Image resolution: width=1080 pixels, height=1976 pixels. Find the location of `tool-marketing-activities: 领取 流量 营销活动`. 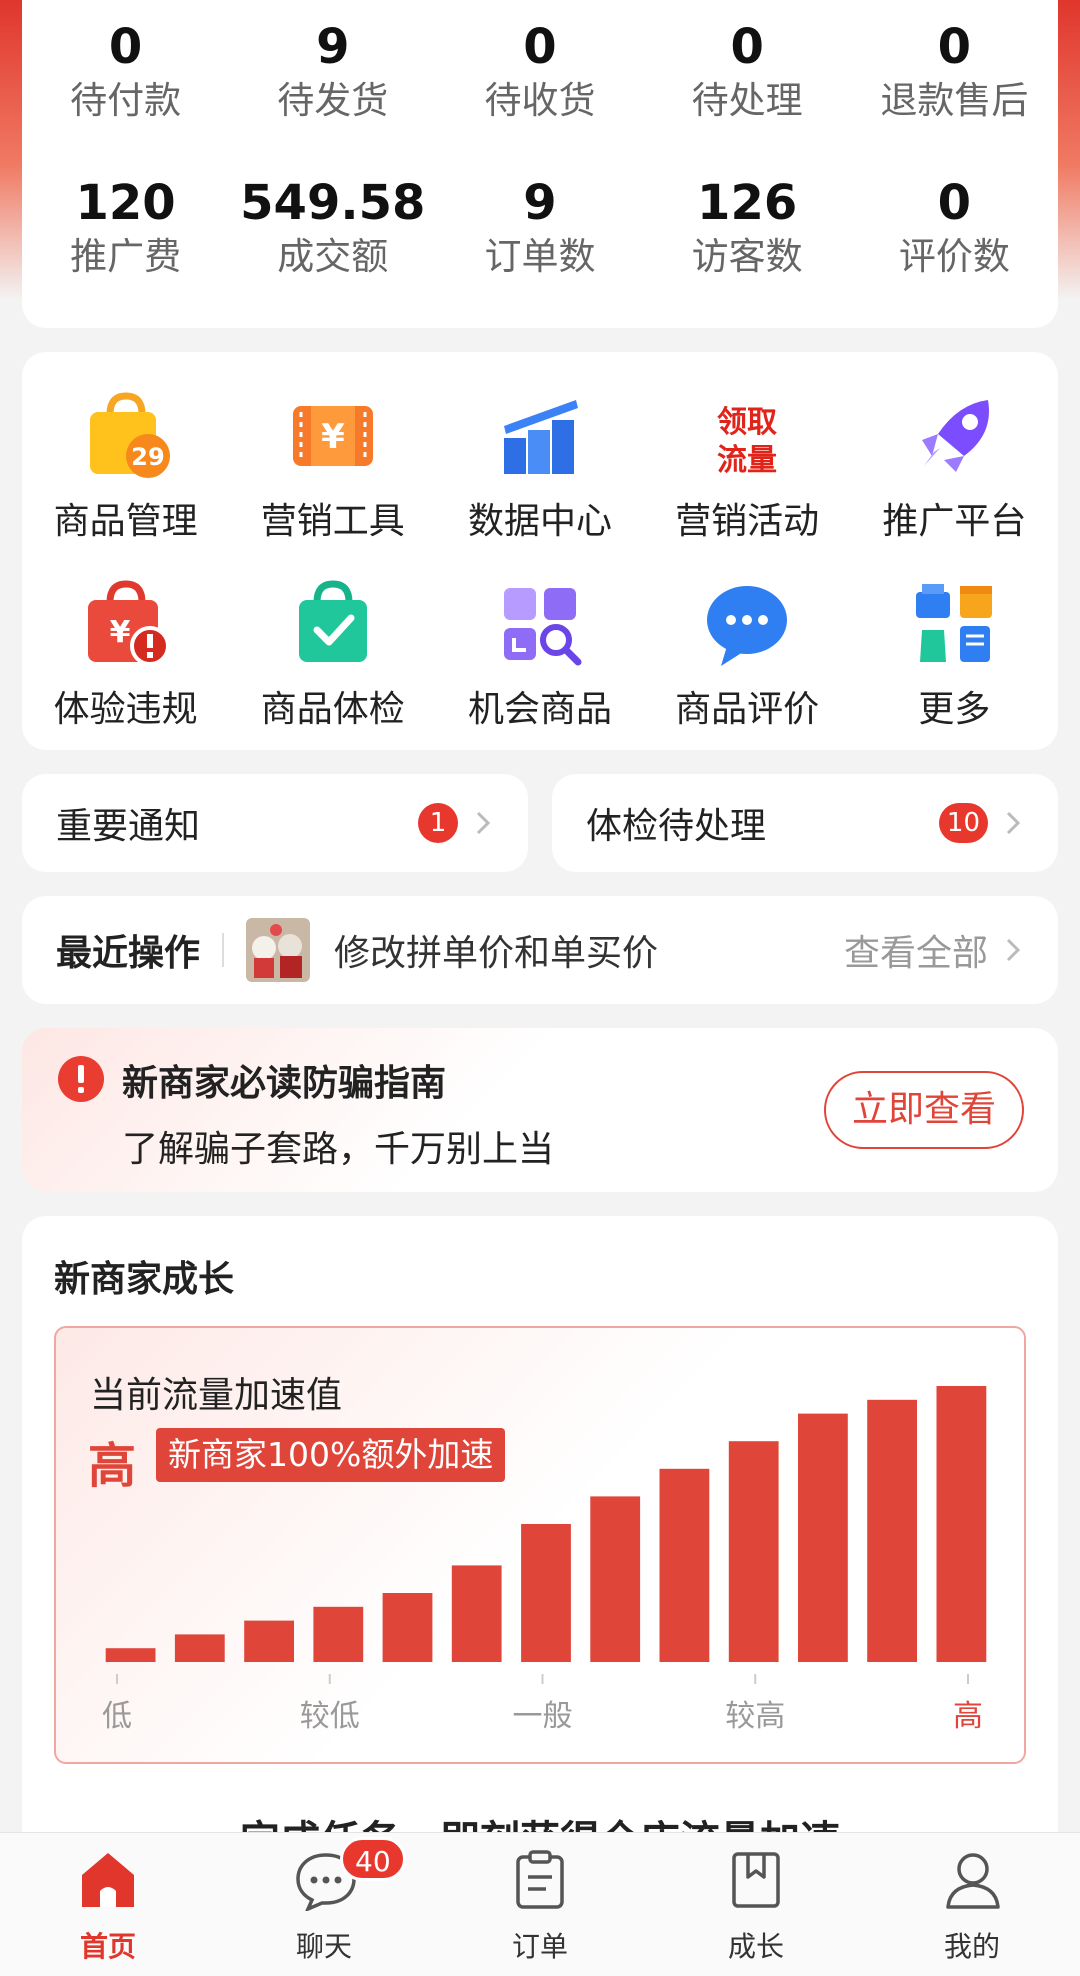

tool-marketing-activities: 领取 流量 营销活动 is located at coordinates (747, 466).